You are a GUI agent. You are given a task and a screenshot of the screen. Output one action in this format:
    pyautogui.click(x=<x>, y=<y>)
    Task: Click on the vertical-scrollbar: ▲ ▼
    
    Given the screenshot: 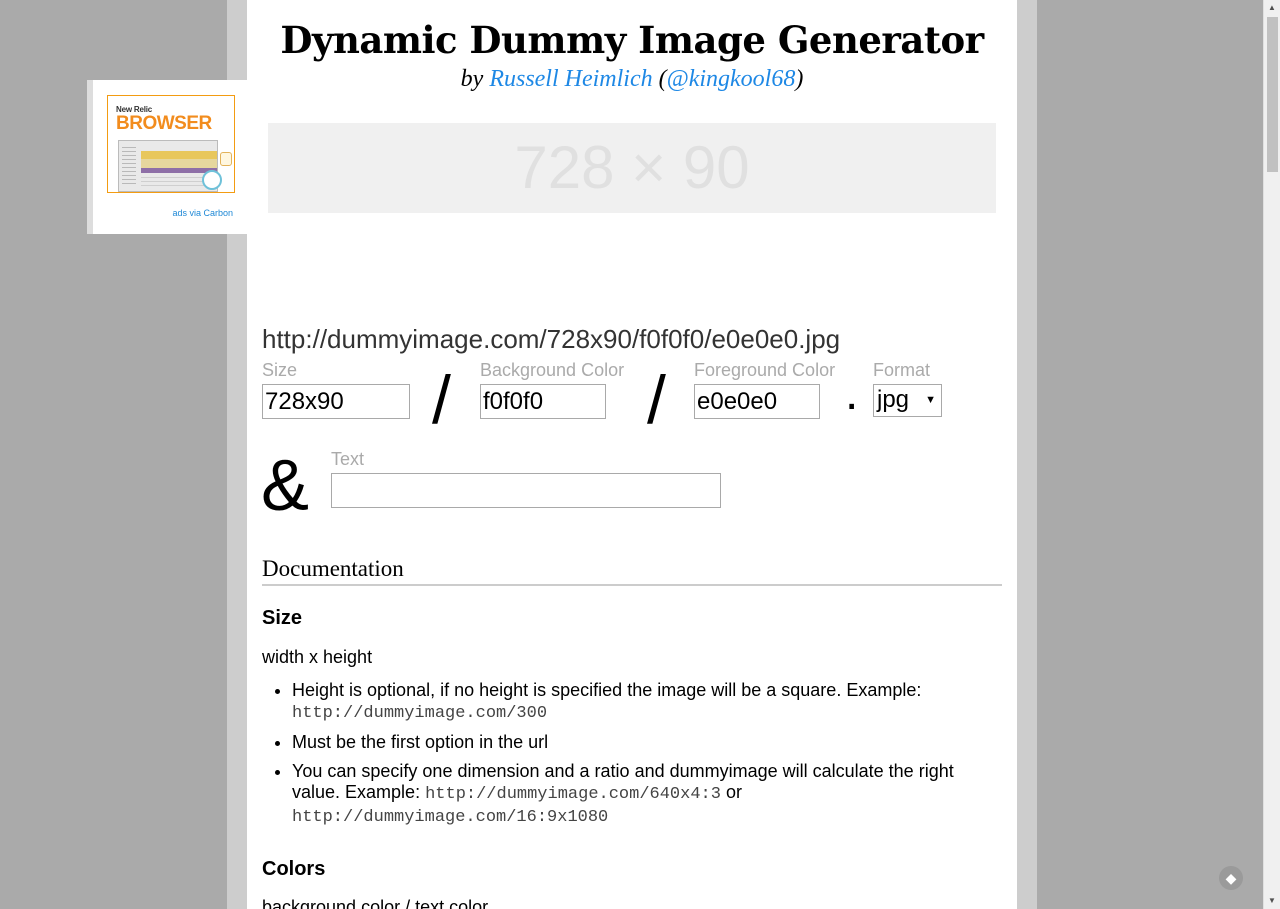 What is the action you would take?
    pyautogui.click(x=1271, y=454)
    